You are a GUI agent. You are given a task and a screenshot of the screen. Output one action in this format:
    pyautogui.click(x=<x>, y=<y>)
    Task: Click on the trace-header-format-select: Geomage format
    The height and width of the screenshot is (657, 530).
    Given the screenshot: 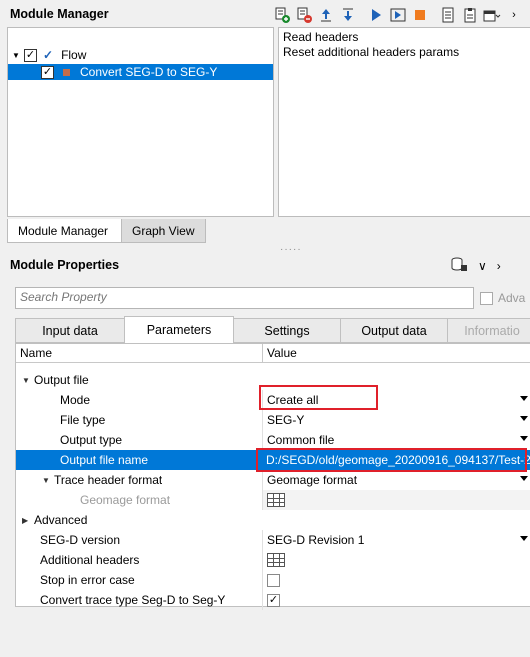 What is the action you would take?
    pyautogui.click(x=396, y=480)
    